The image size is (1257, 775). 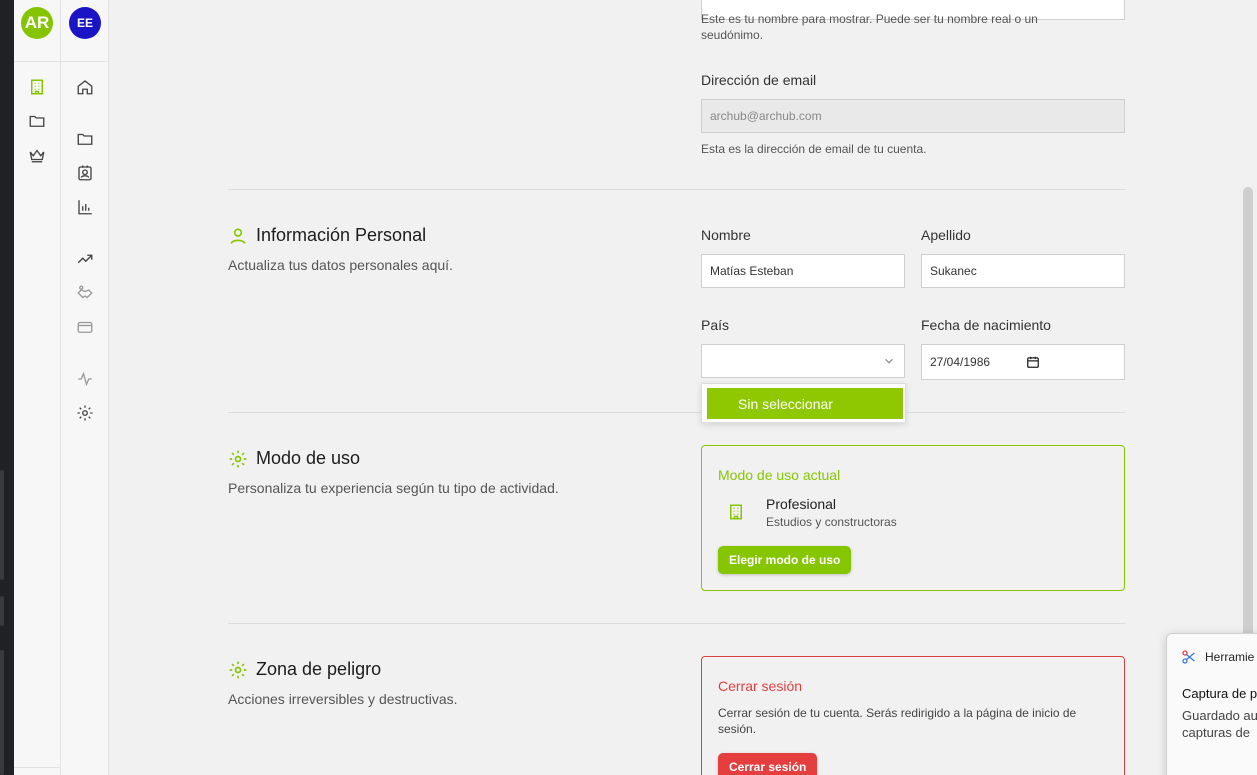 What do you see at coordinates (85, 379) in the screenshot?
I see `activity-icon` at bounding box center [85, 379].